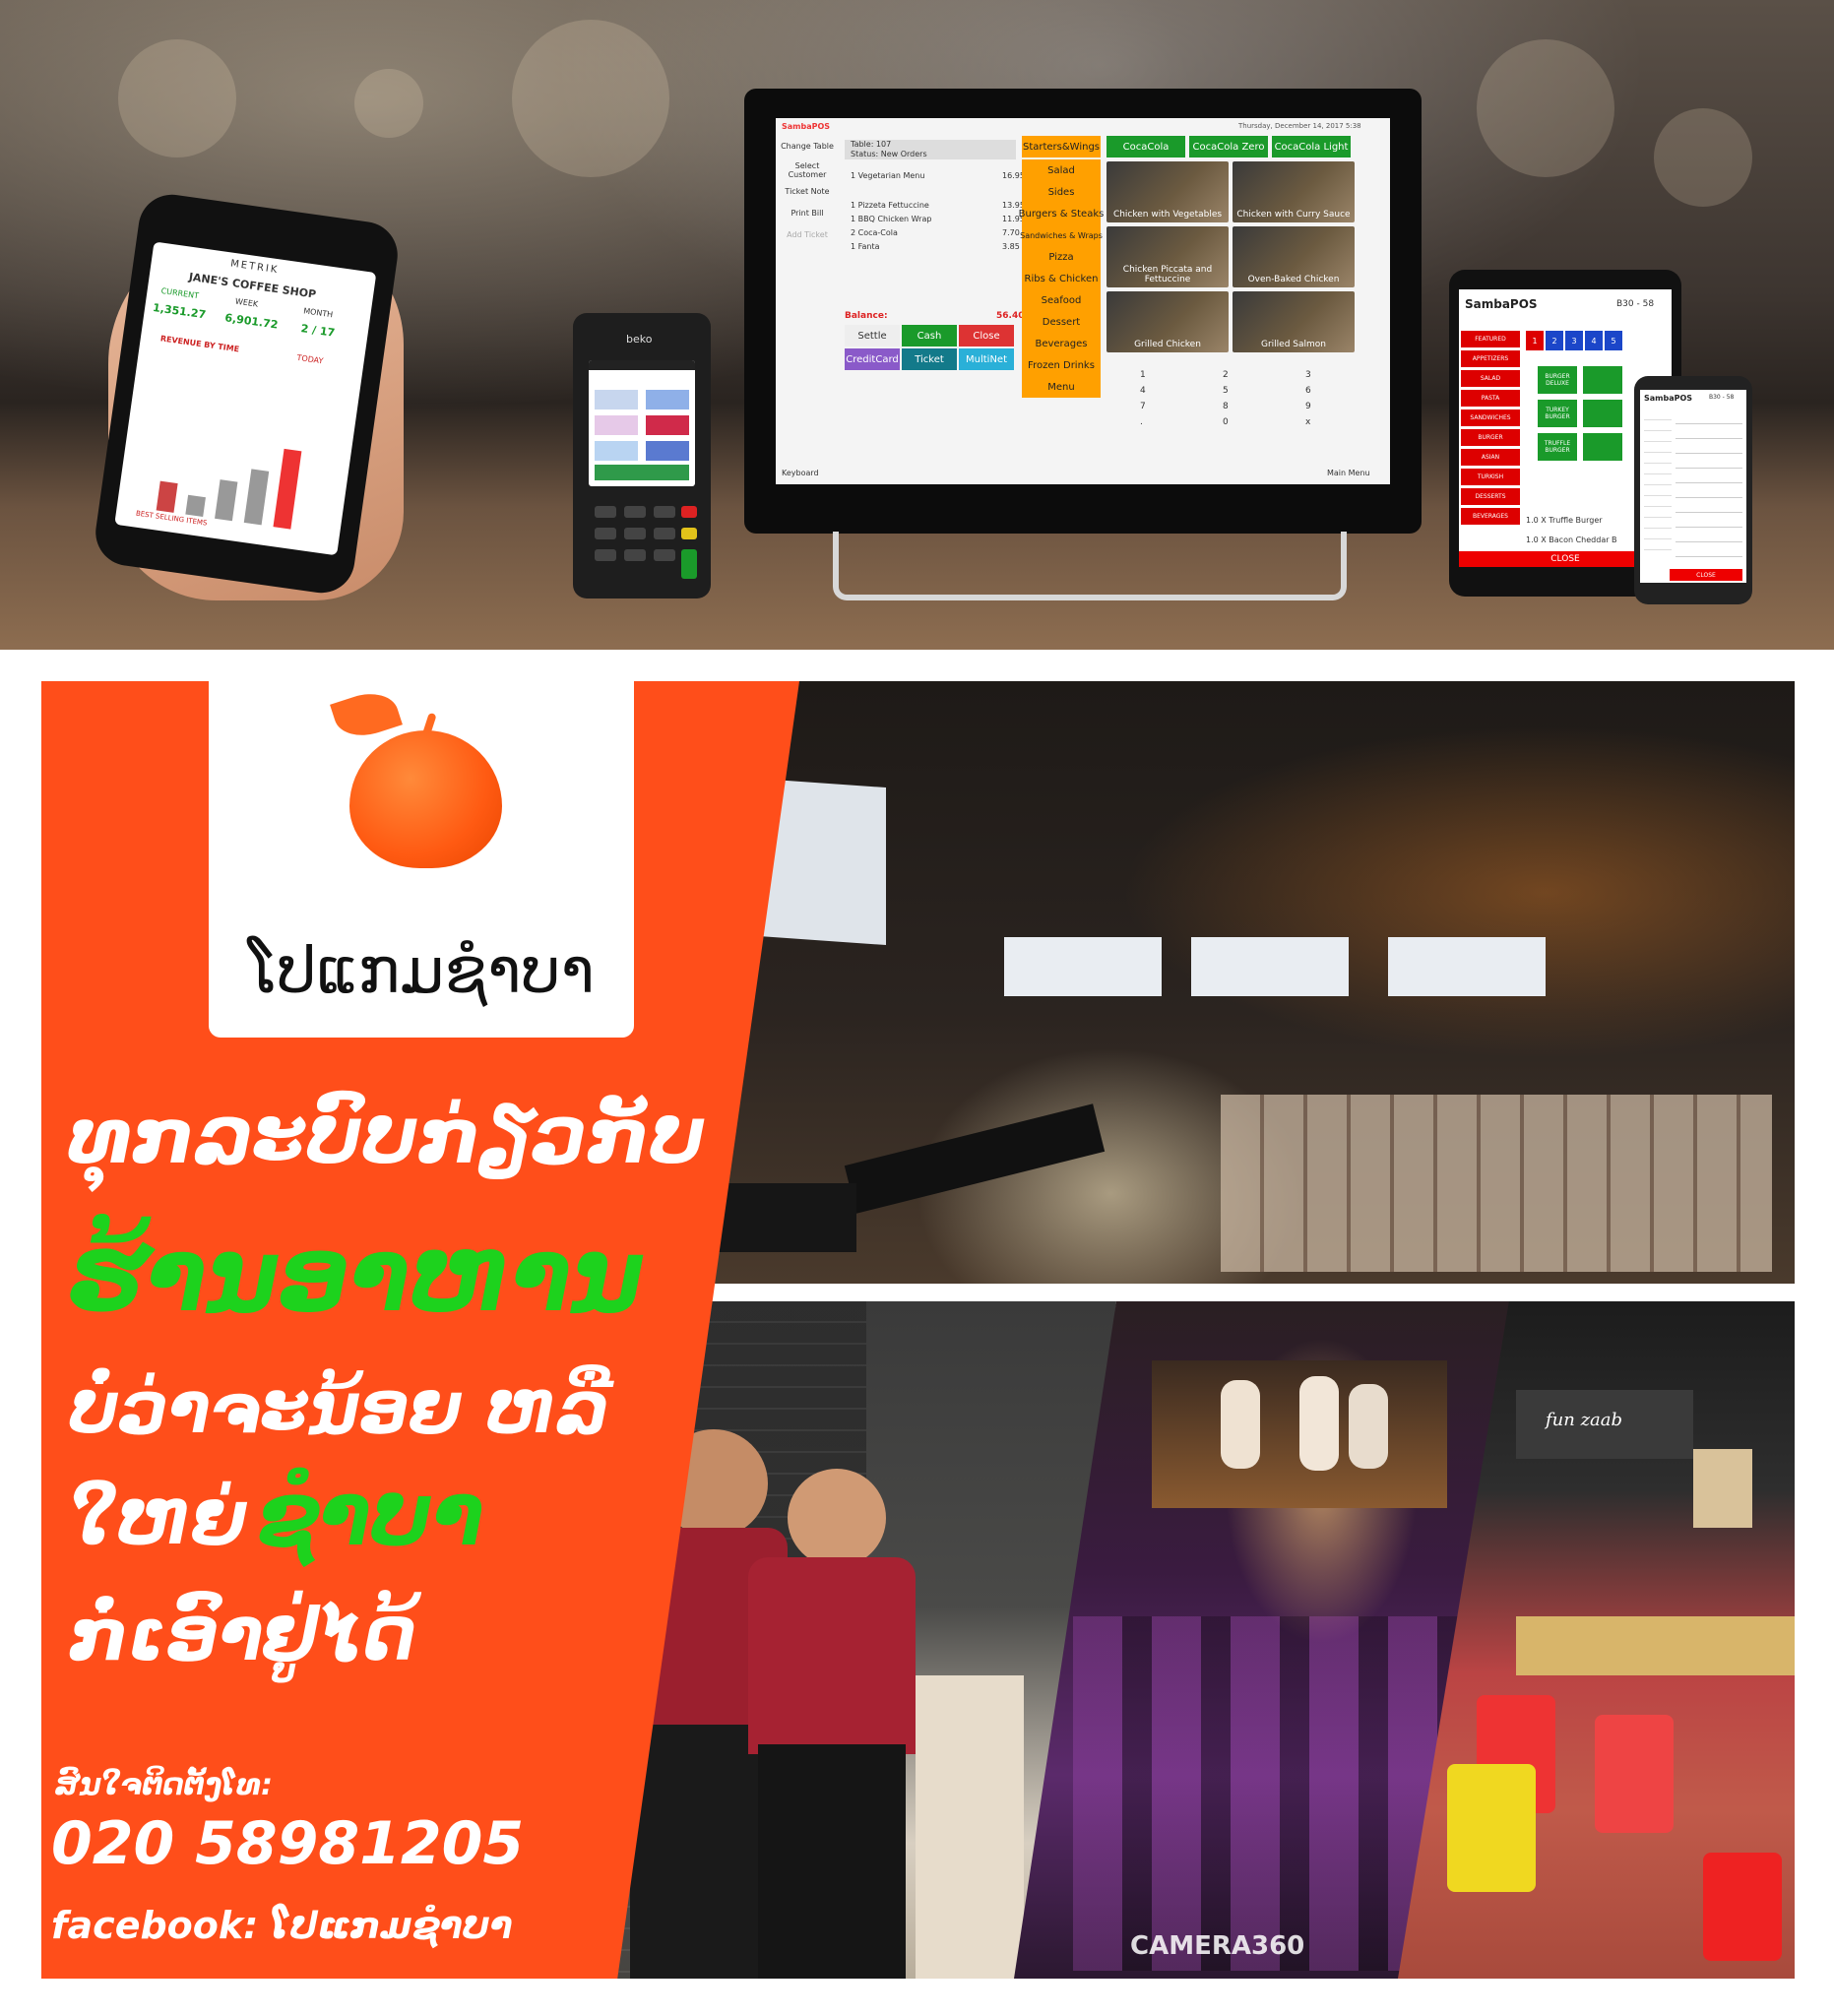 This screenshot has width=1834, height=2016. I want to click on tablet-category: APPETIZERS, so click(1490, 358).